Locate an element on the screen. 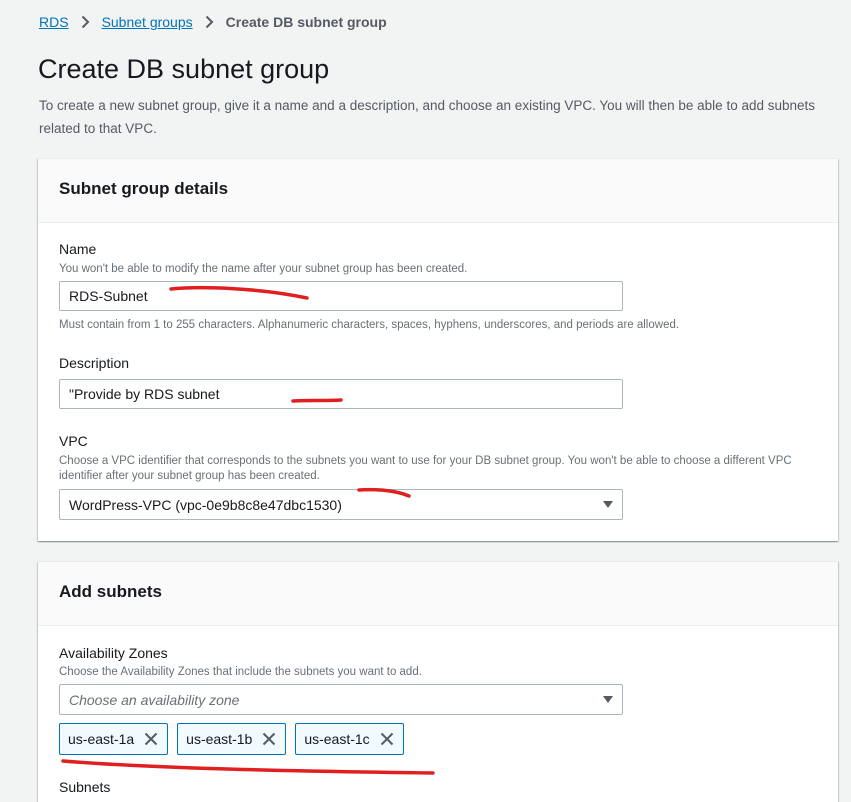  selected-zones: us-east-1a us-east-1b us-east-1c is located at coordinates (231, 739).